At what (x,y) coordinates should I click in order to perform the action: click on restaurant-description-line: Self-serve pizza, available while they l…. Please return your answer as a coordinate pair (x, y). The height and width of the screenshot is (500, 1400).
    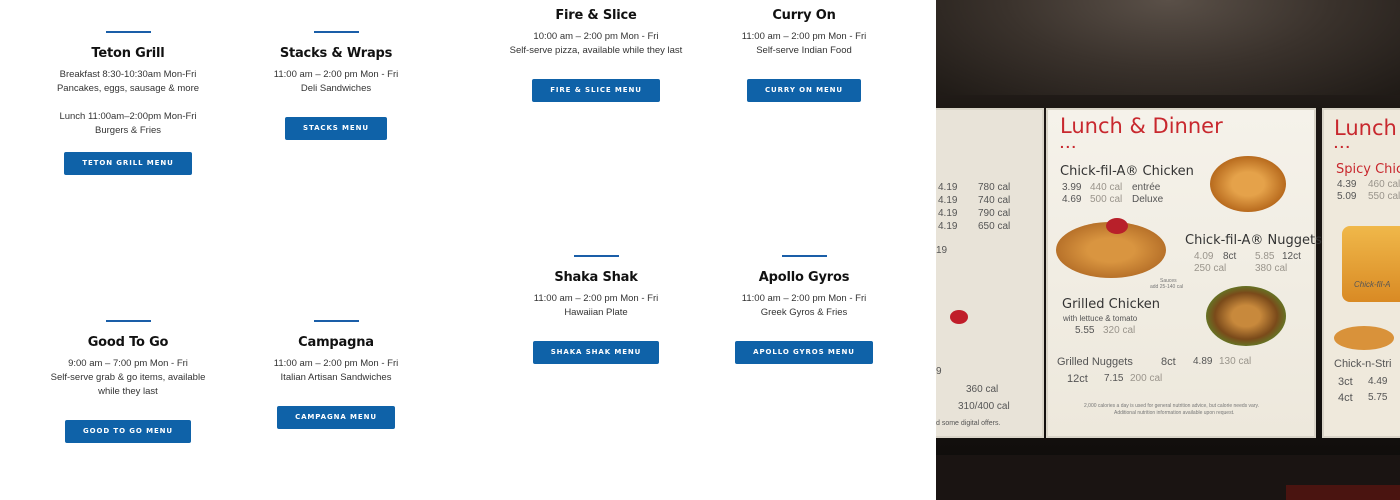
    Looking at the image, I should click on (596, 50).